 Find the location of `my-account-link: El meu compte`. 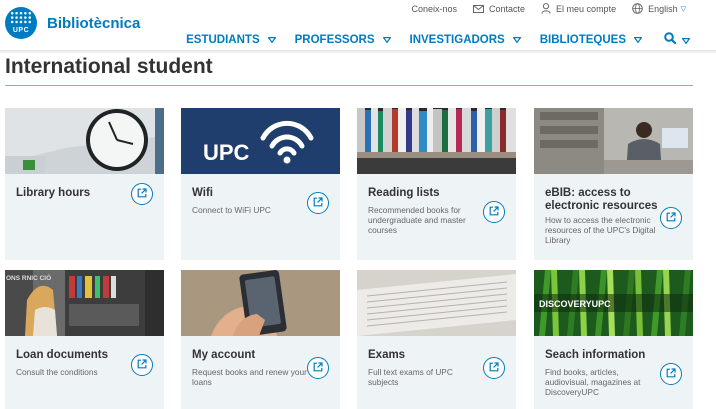

my-account-link: El meu compte is located at coordinates (578, 8).